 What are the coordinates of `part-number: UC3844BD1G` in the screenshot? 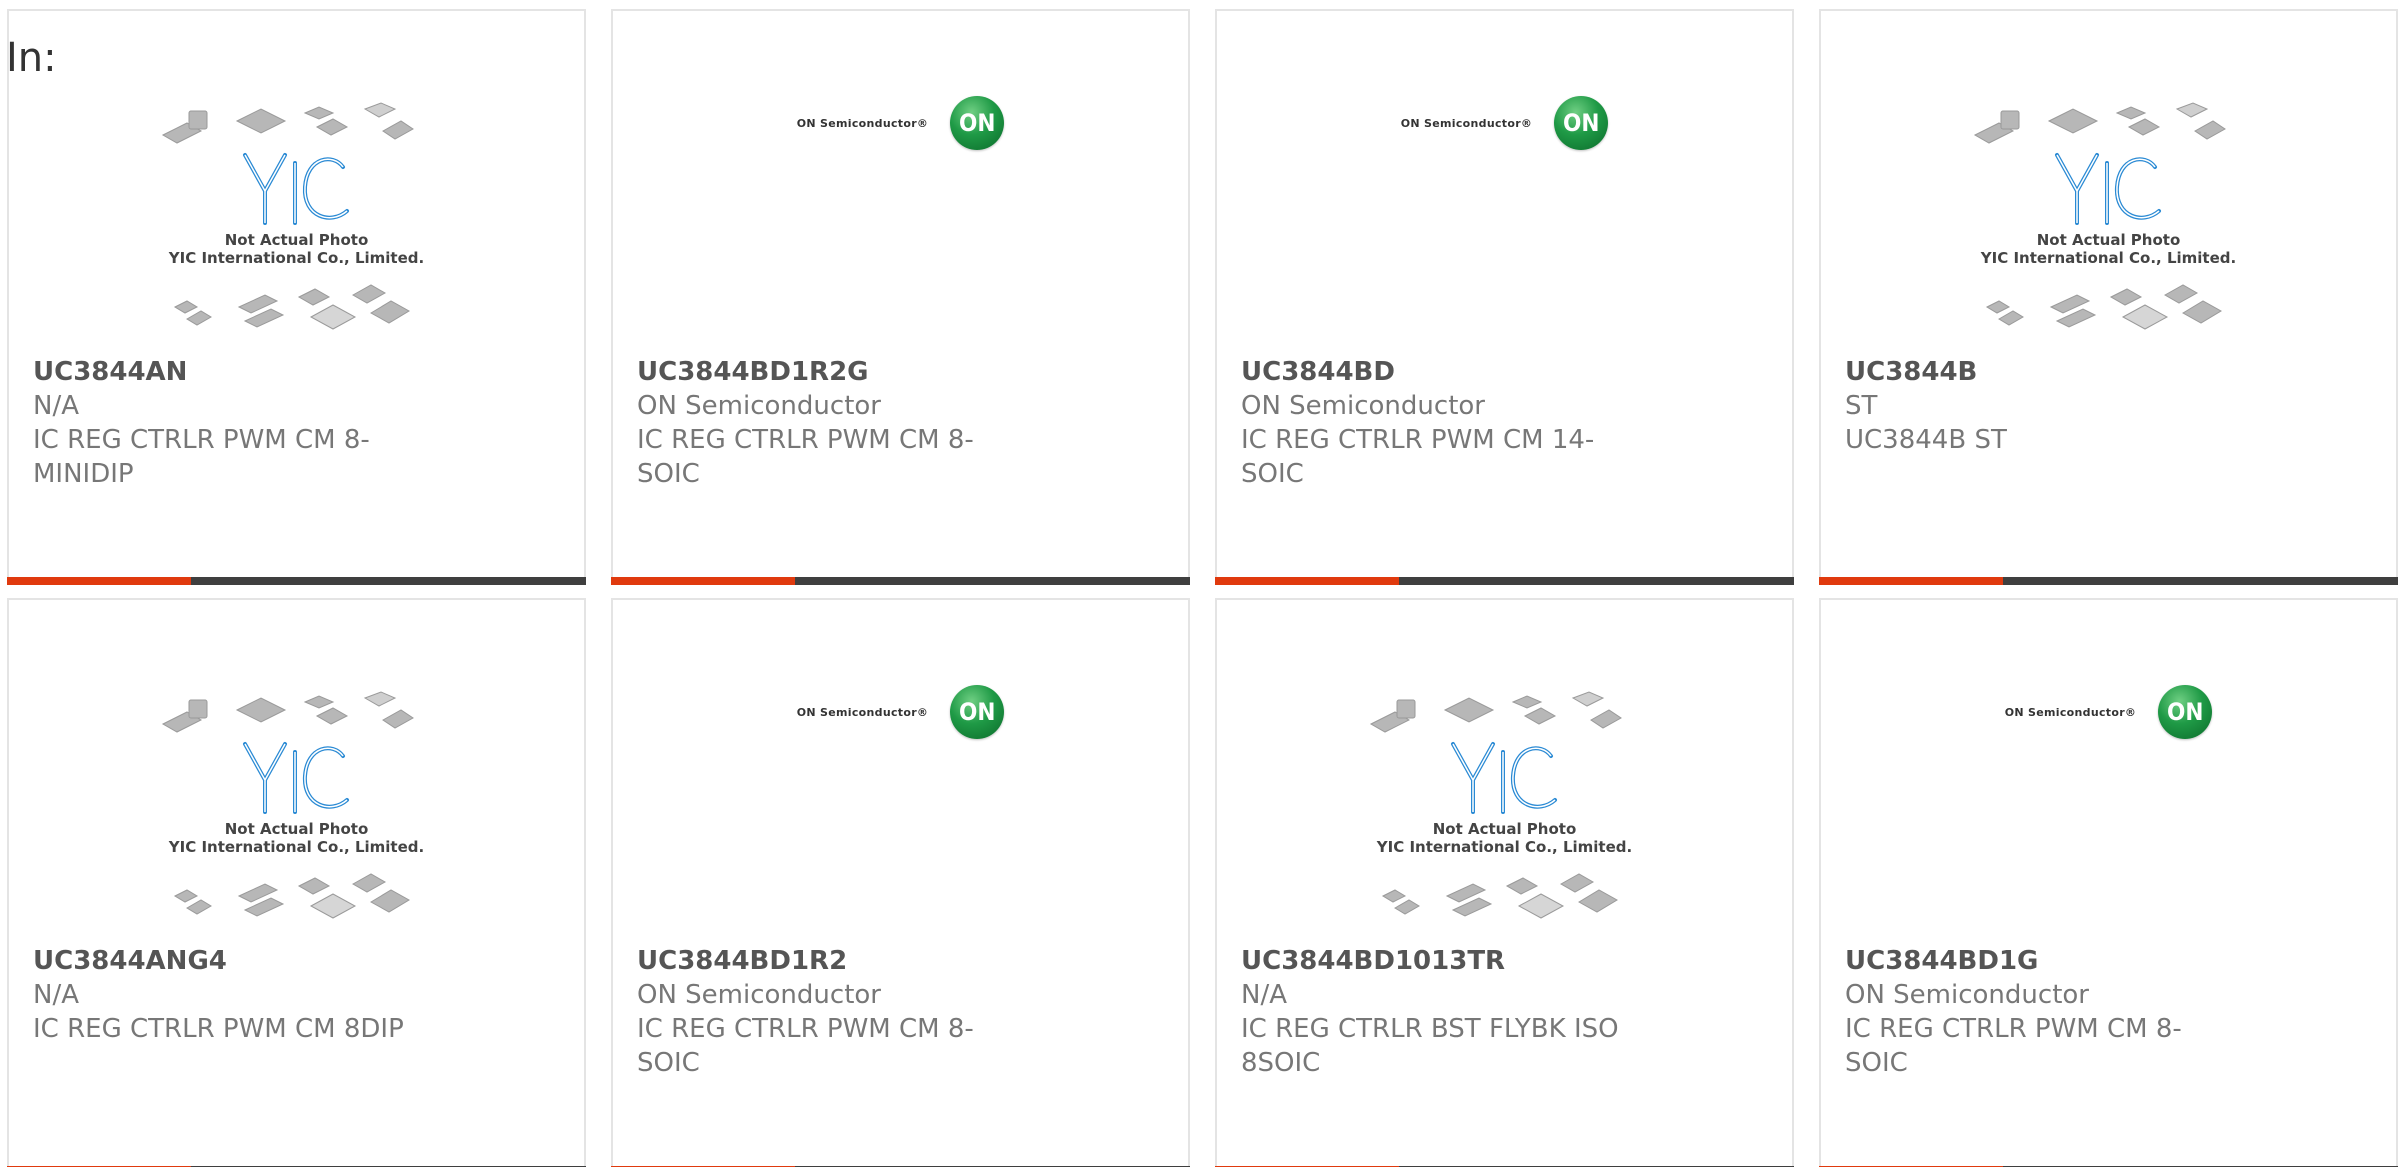 It's located at (2108, 961).